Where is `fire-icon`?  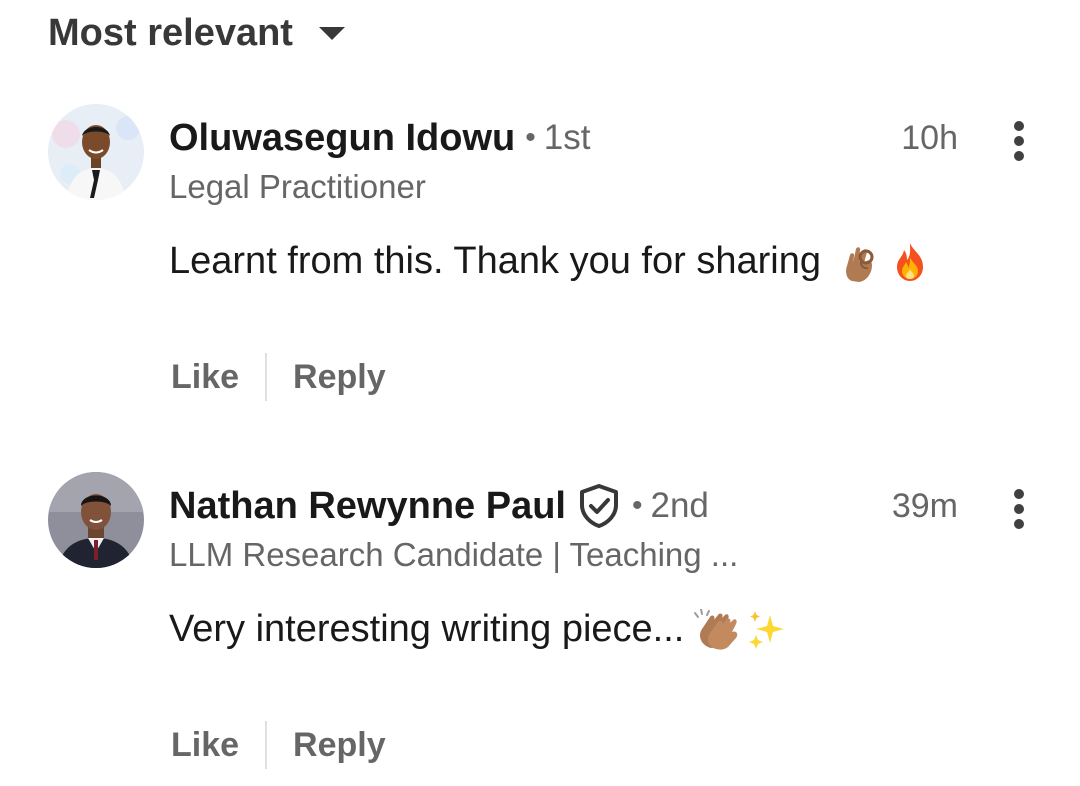 fire-icon is located at coordinates (910, 262).